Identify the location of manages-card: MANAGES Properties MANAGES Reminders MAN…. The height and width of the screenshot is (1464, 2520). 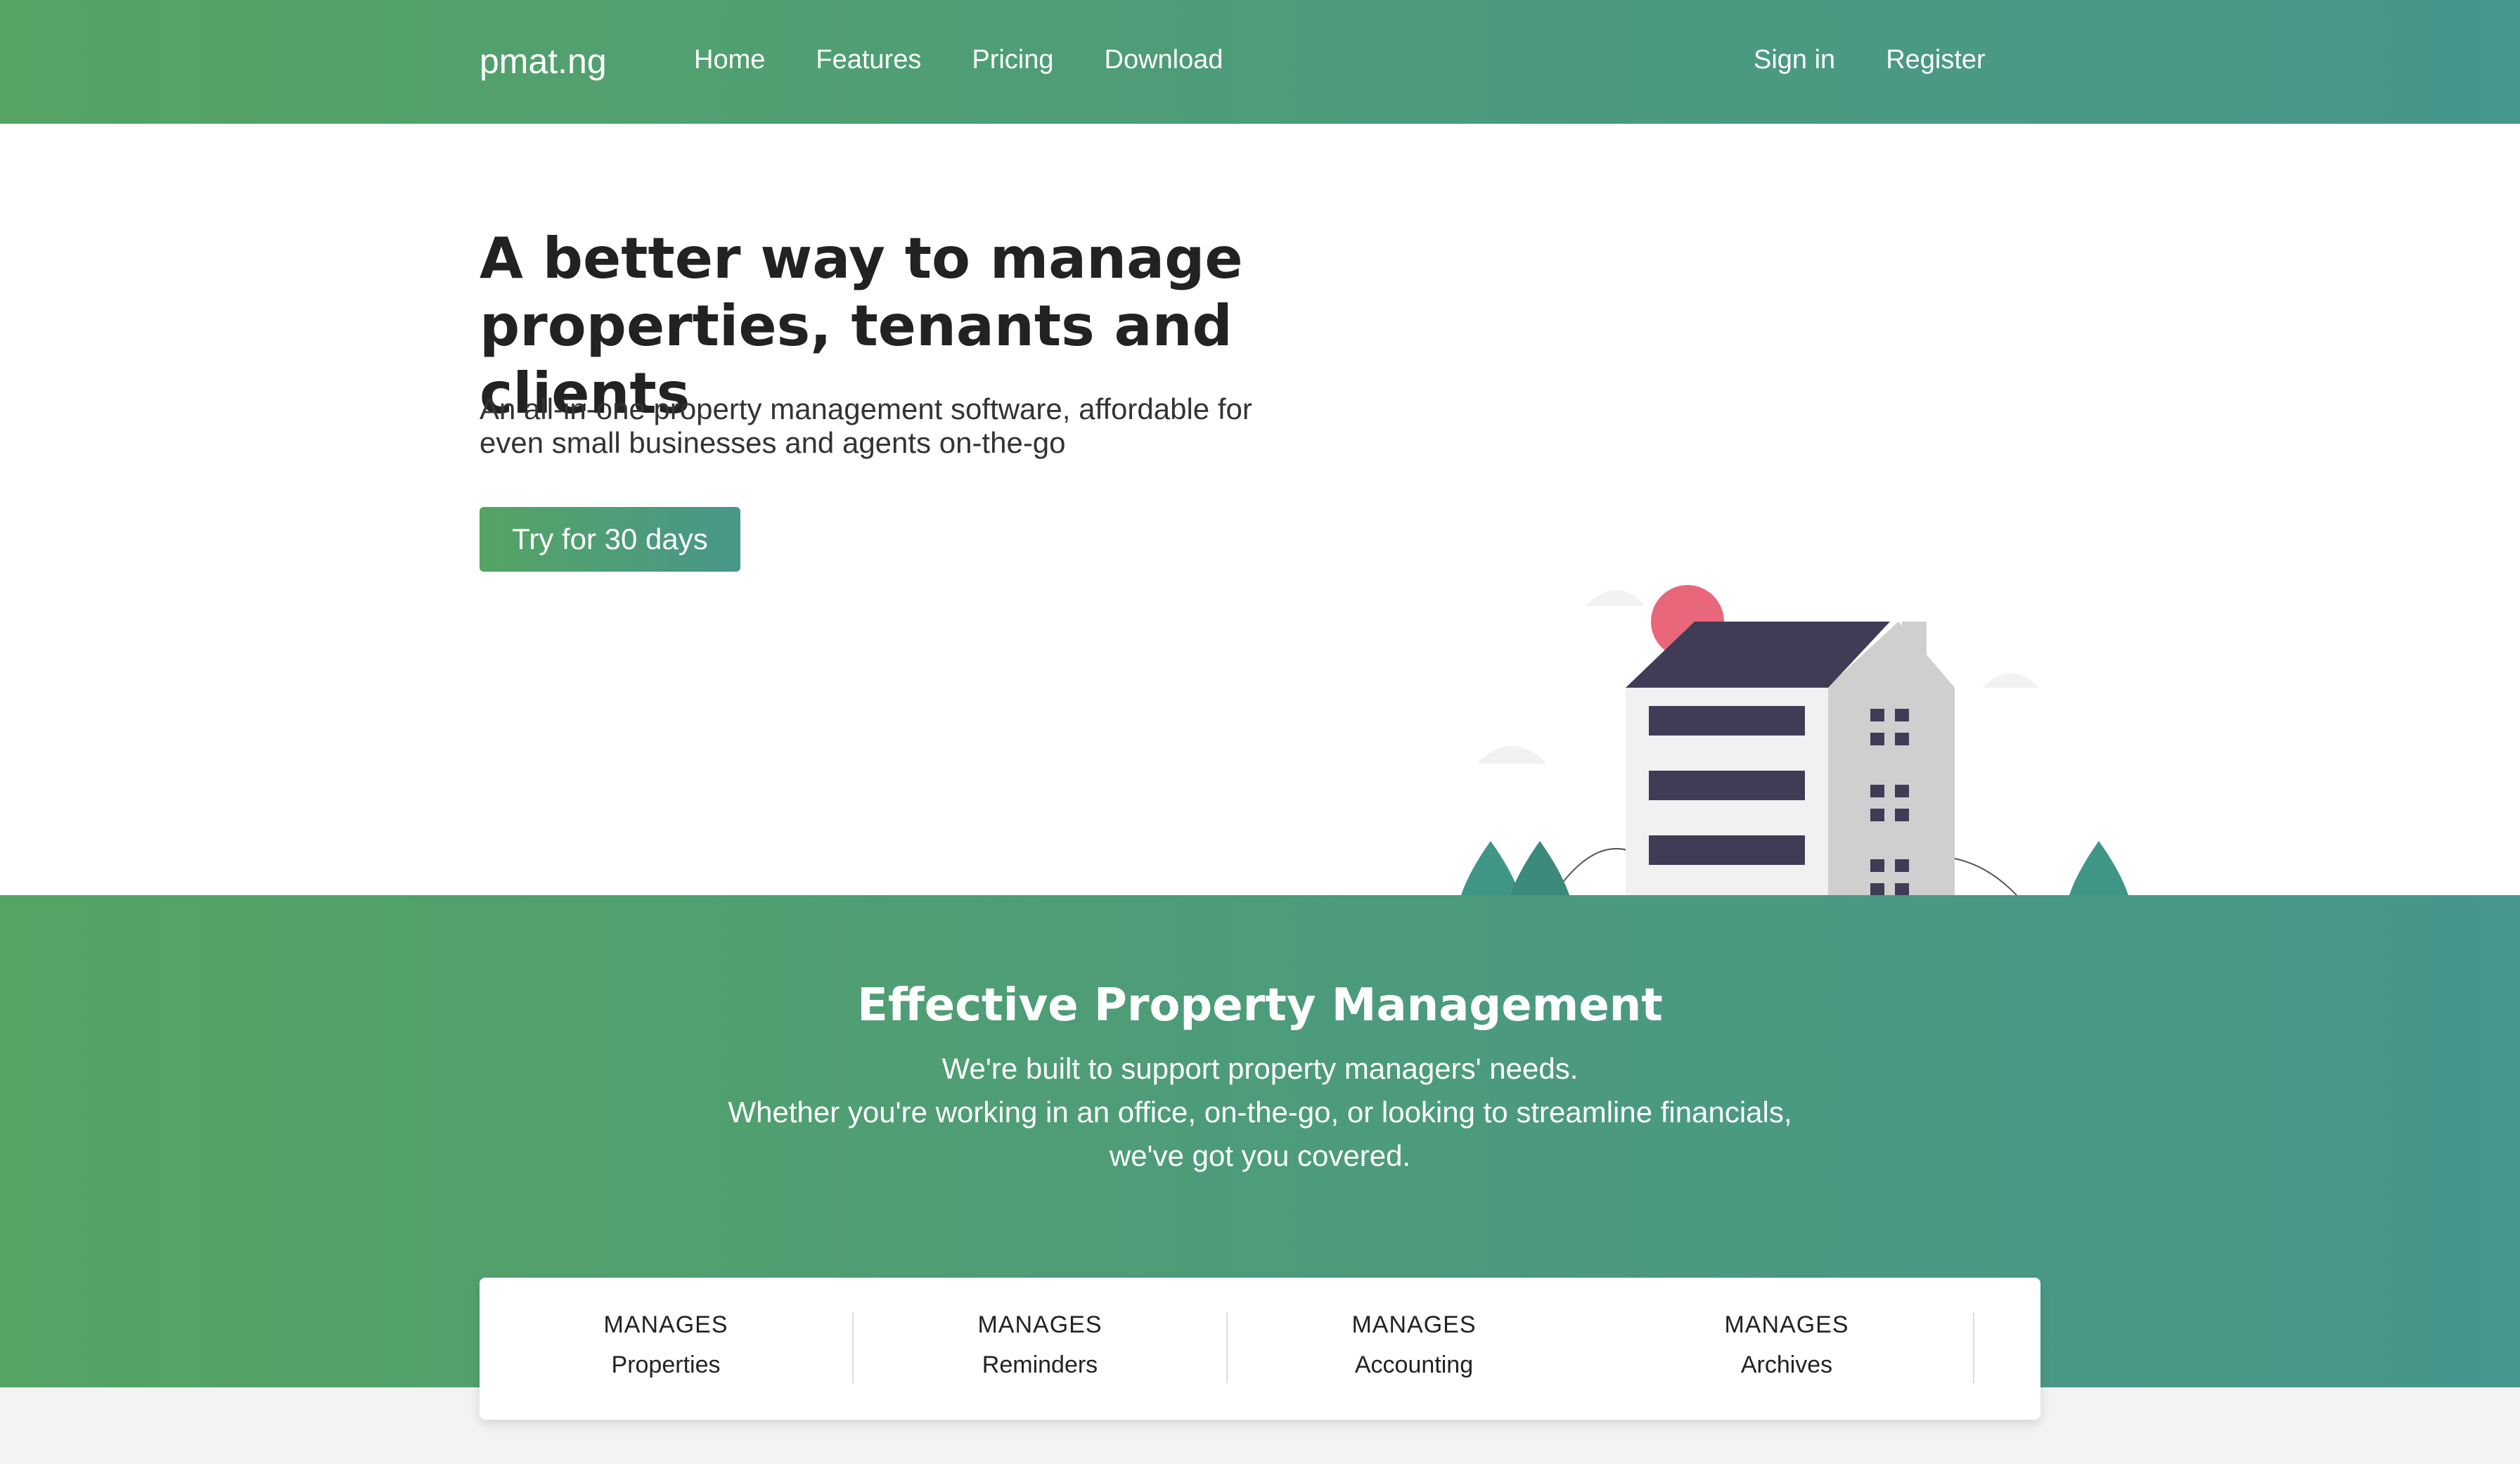
(1260, 1349).